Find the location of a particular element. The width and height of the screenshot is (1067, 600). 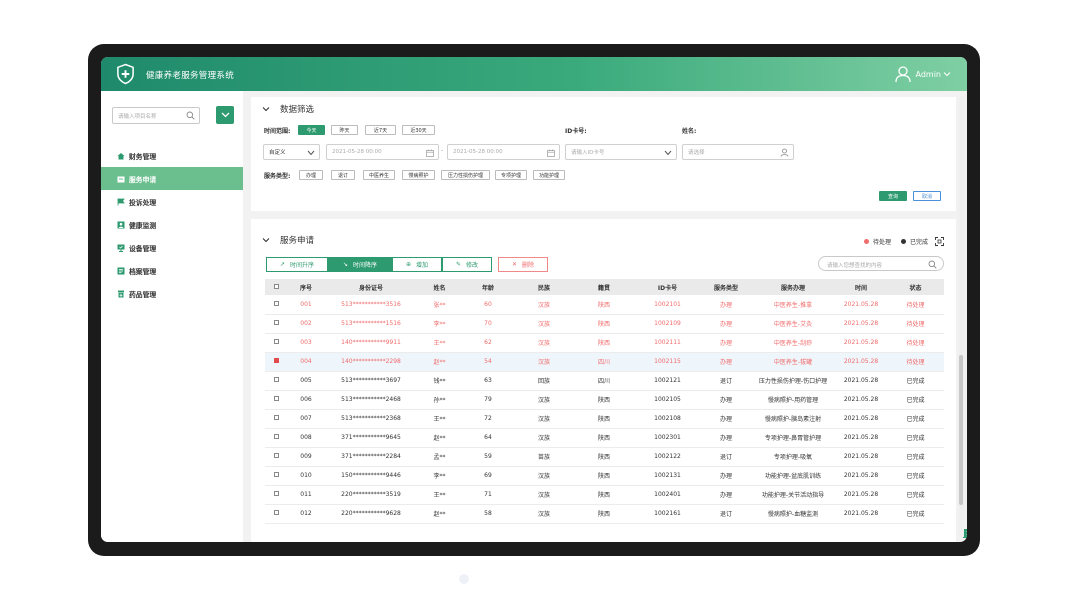

edit-button: ✎ 修改 is located at coordinates (467, 264).